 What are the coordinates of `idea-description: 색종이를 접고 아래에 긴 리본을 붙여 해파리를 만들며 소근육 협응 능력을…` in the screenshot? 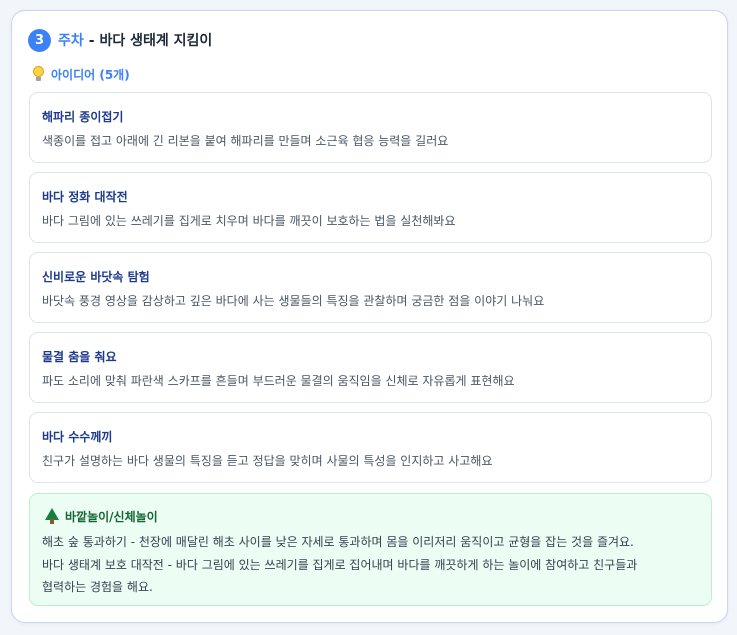 It's located at (245, 141).